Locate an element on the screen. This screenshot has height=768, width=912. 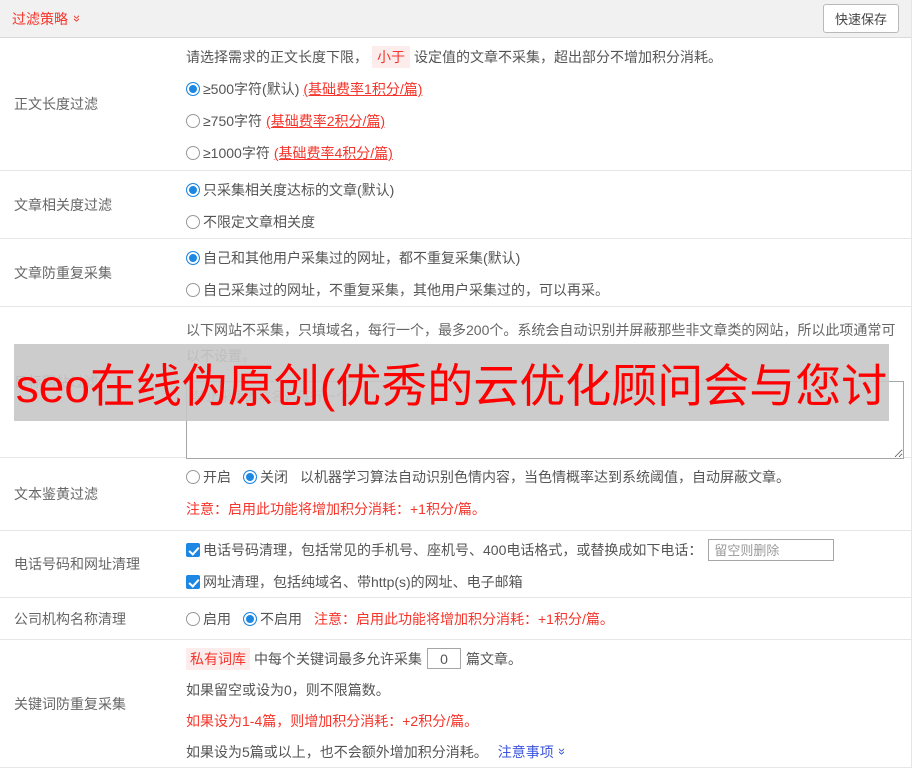
phone-clean-label: 电话号码清理，包括常见的手机号、座机号、400电话格式，或替换成如下电话： is located at coordinates (453, 550).